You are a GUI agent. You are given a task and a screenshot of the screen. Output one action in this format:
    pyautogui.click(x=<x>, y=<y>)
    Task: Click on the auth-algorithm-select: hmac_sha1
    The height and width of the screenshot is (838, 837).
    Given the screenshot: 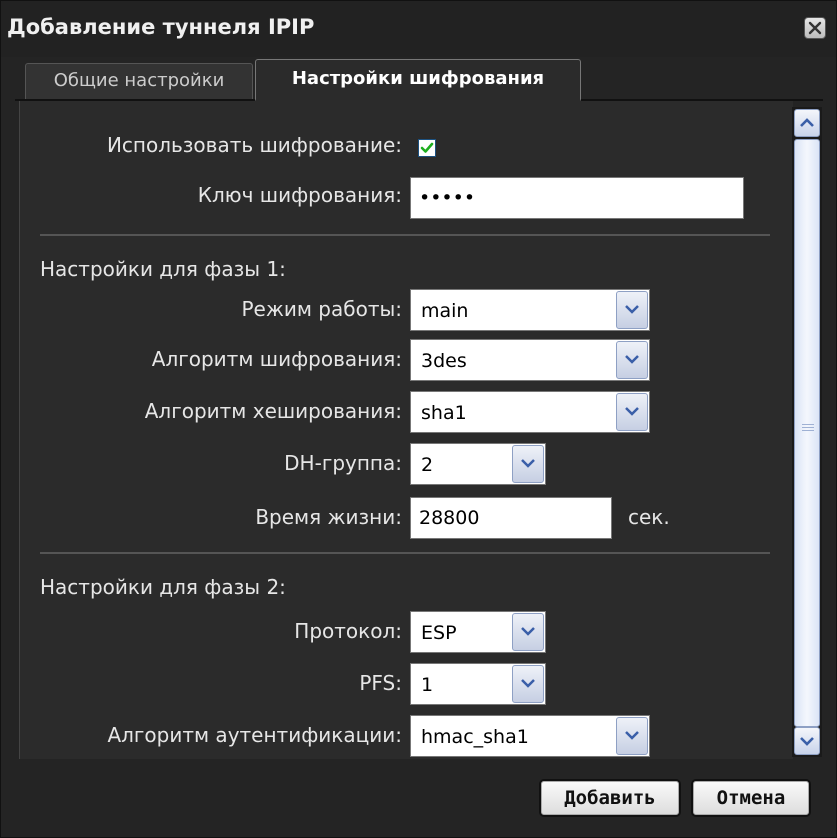 What is the action you would take?
    pyautogui.click(x=530, y=736)
    